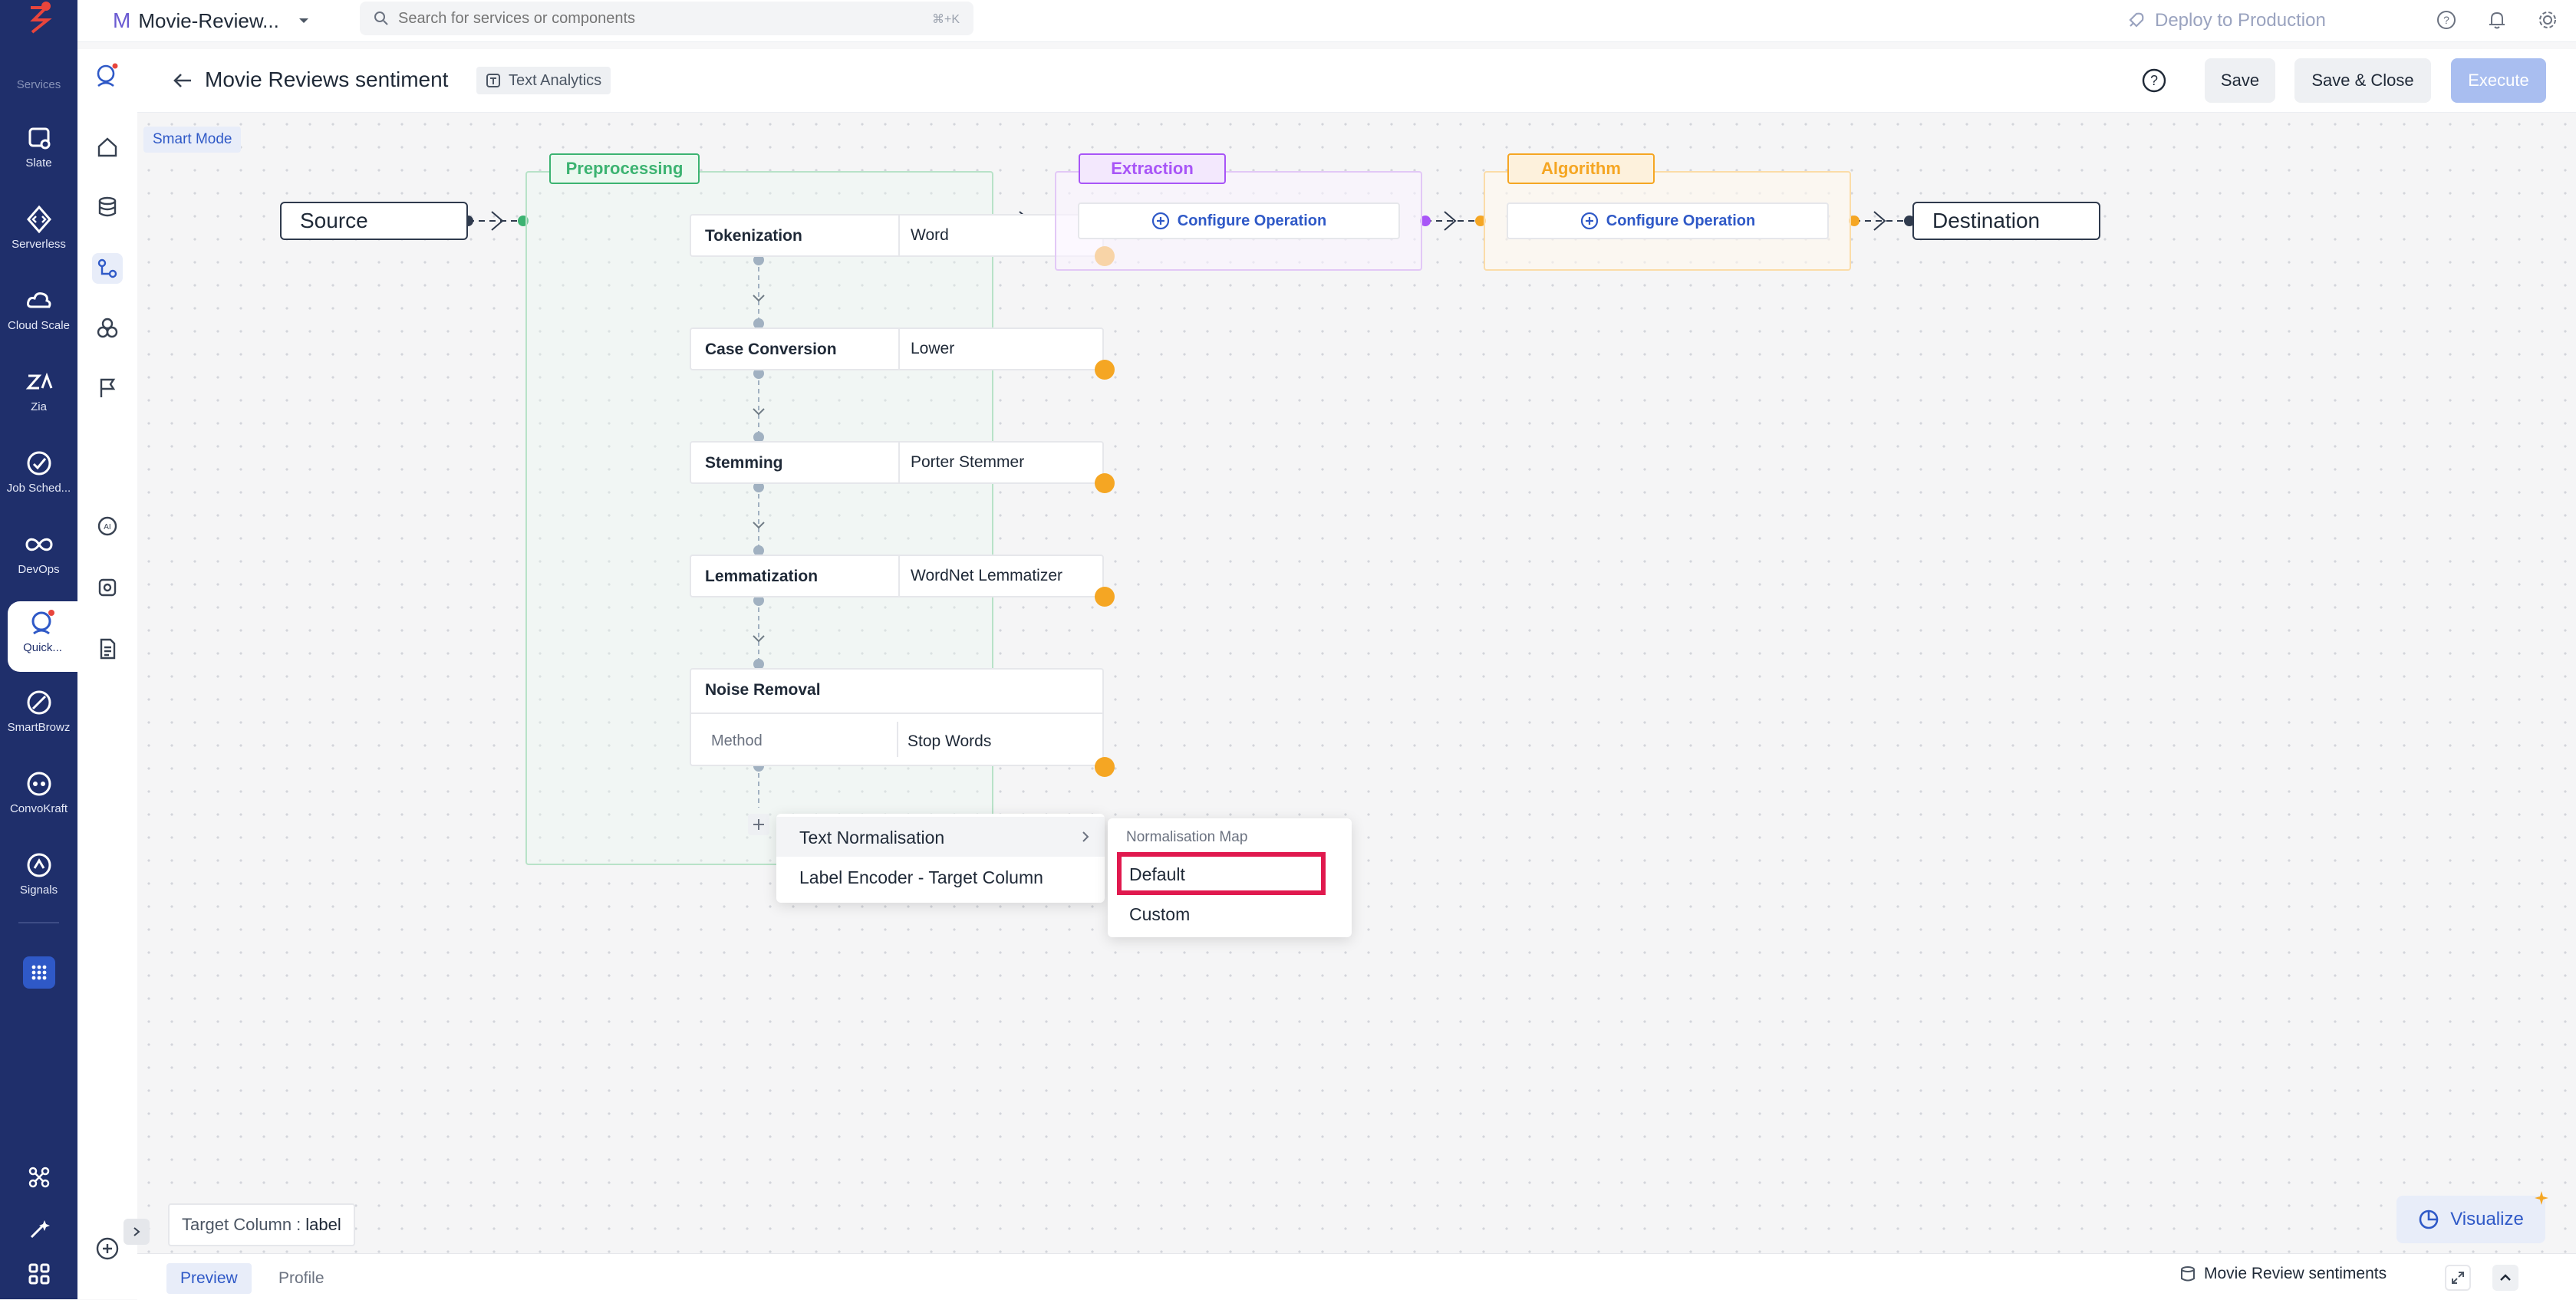 Image resolution: width=2576 pixels, height=1300 pixels. Describe the element at coordinates (1221, 873) in the screenshot. I see `submenu-item-default: Default` at that location.